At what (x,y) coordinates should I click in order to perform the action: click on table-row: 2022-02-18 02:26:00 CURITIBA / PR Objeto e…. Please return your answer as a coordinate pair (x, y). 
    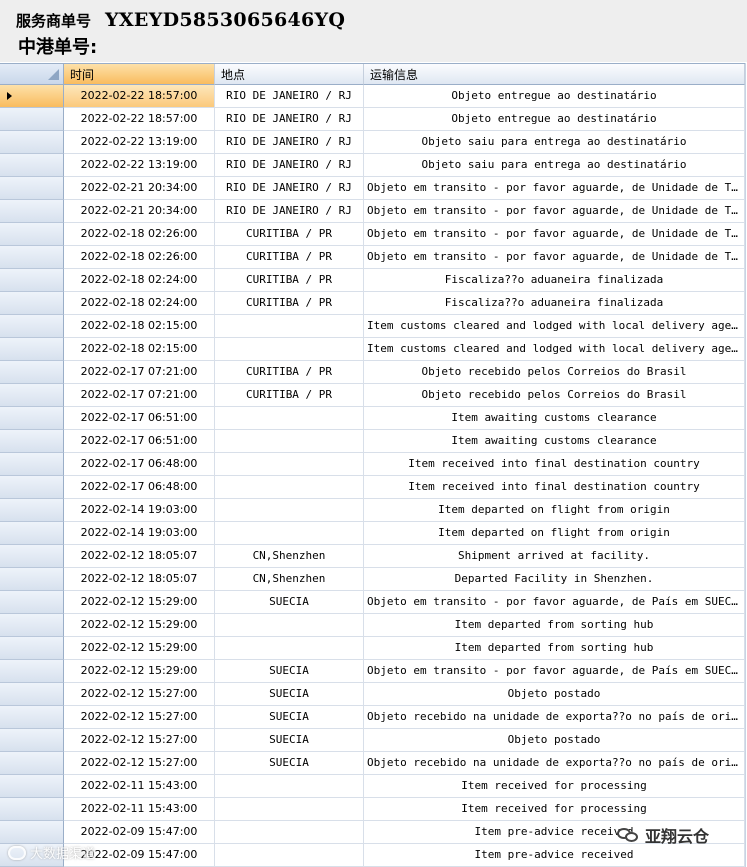
    Looking at the image, I should click on (372, 234).